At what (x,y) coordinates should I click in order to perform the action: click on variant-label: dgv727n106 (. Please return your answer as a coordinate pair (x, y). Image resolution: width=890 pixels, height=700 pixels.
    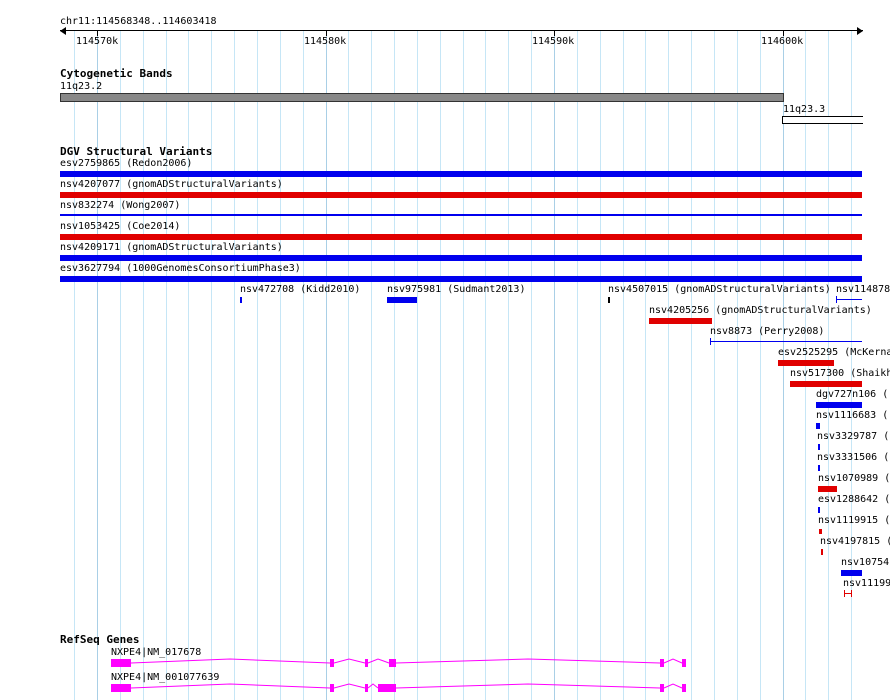
    Looking at the image, I should click on (852, 394).